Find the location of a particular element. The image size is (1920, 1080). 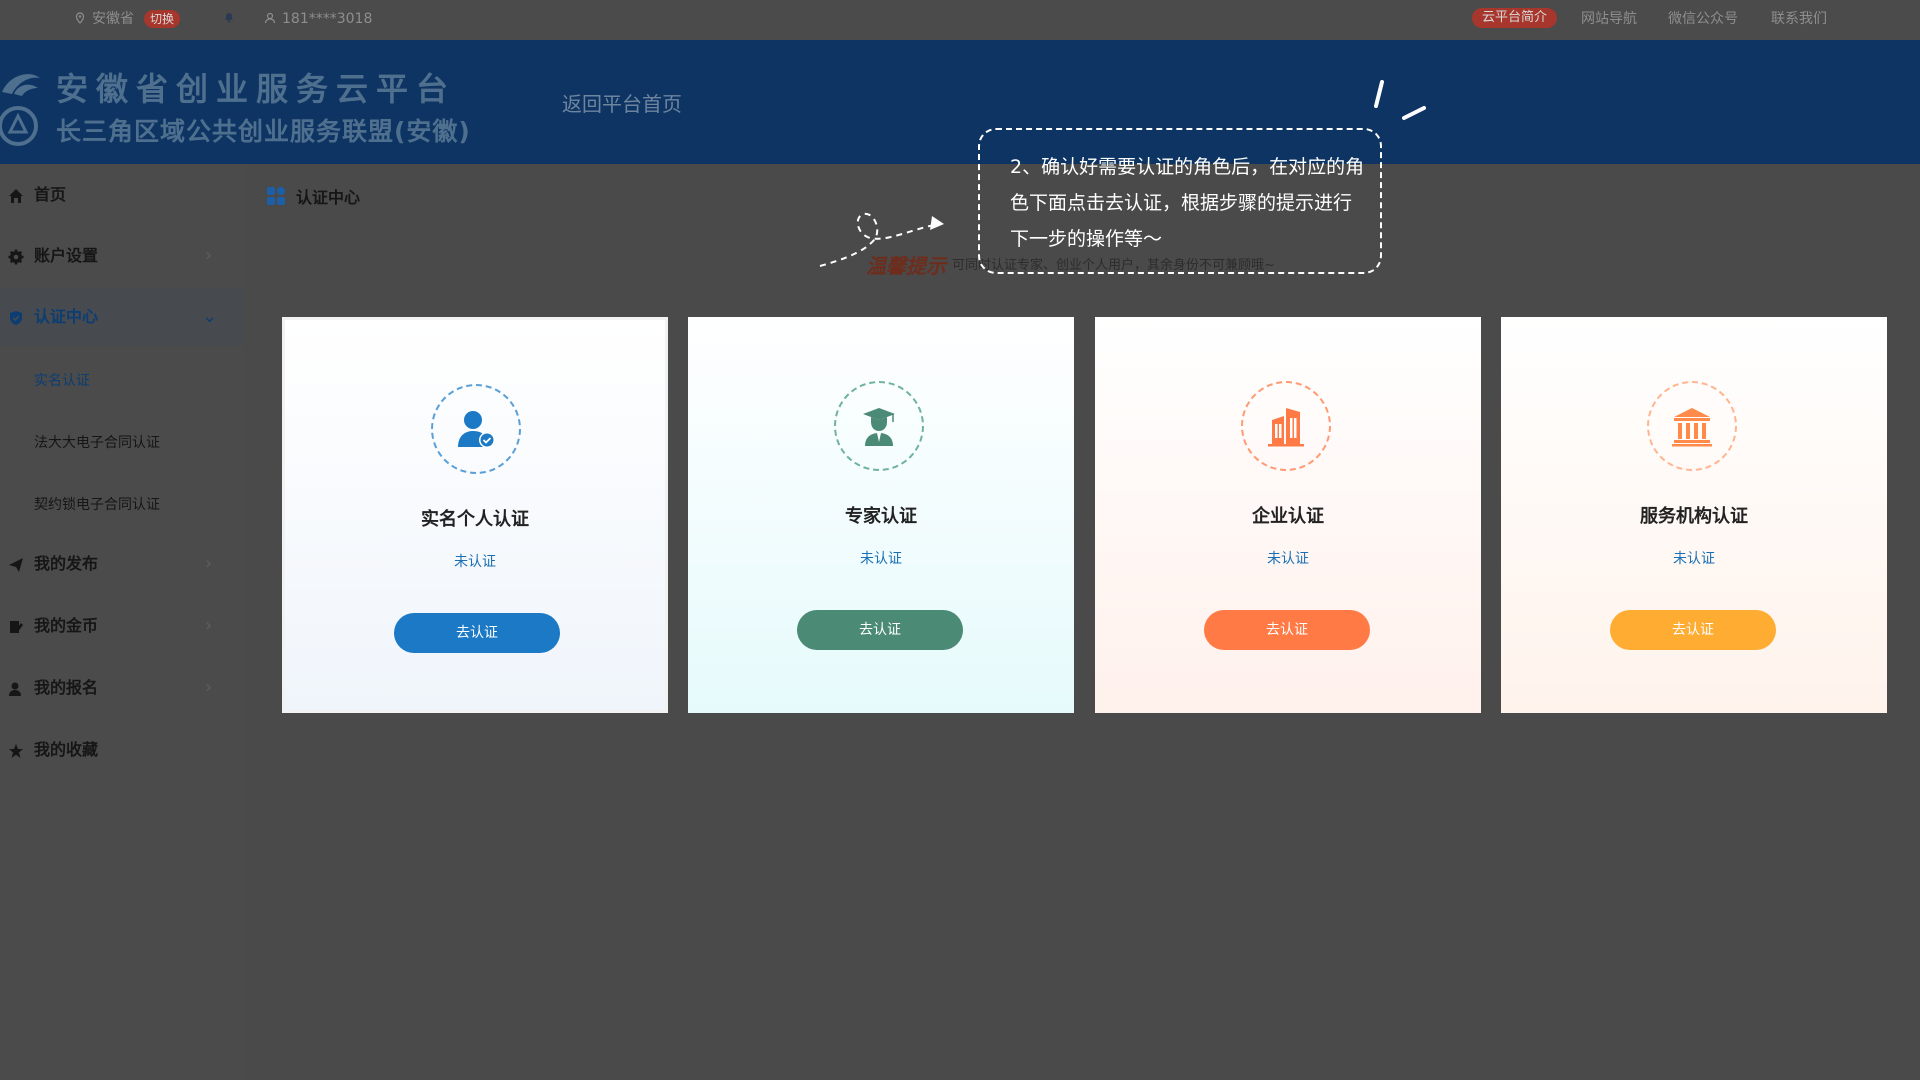

bell-icon is located at coordinates (229, 18).